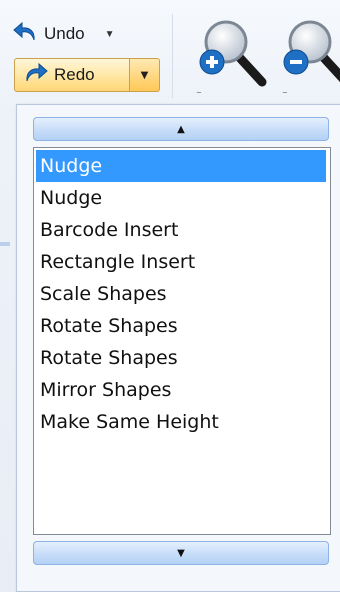 The height and width of the screenshot is (592, 340). I want to click on history-item: Scale Shapes, so click(181, 294).